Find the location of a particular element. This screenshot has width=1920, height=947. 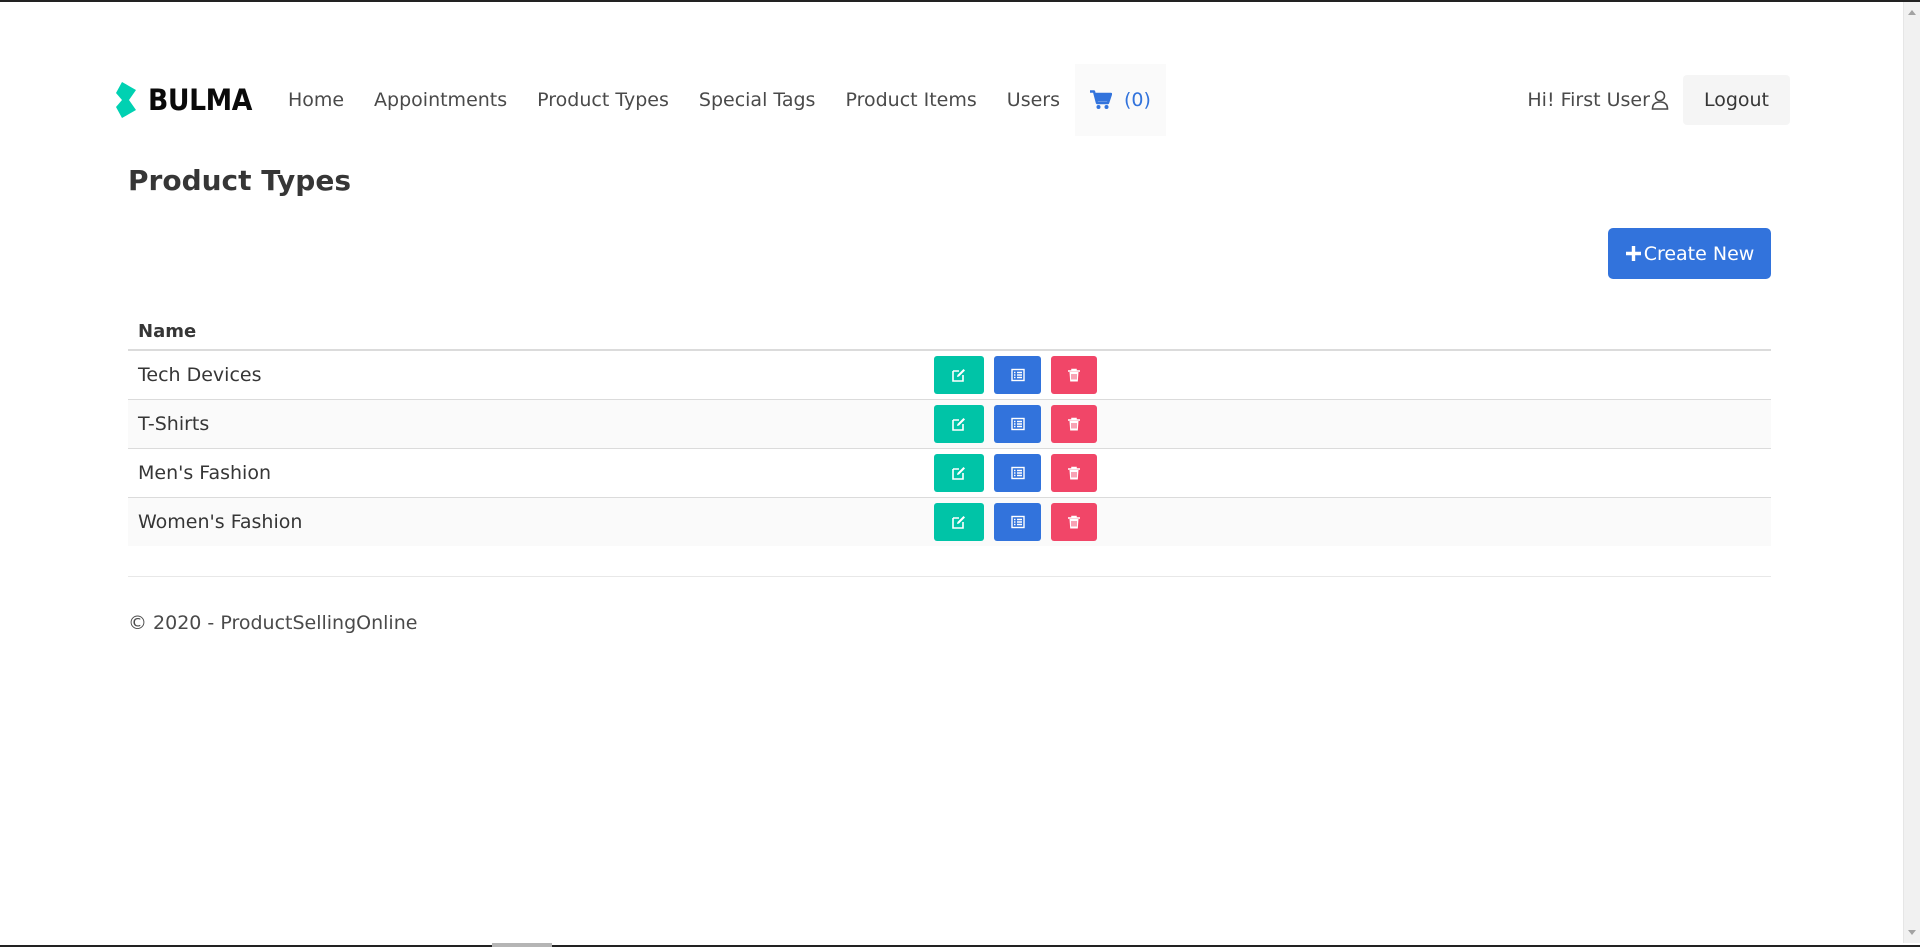

nav-product-items: Product Items is located at coordinates (910, 100).